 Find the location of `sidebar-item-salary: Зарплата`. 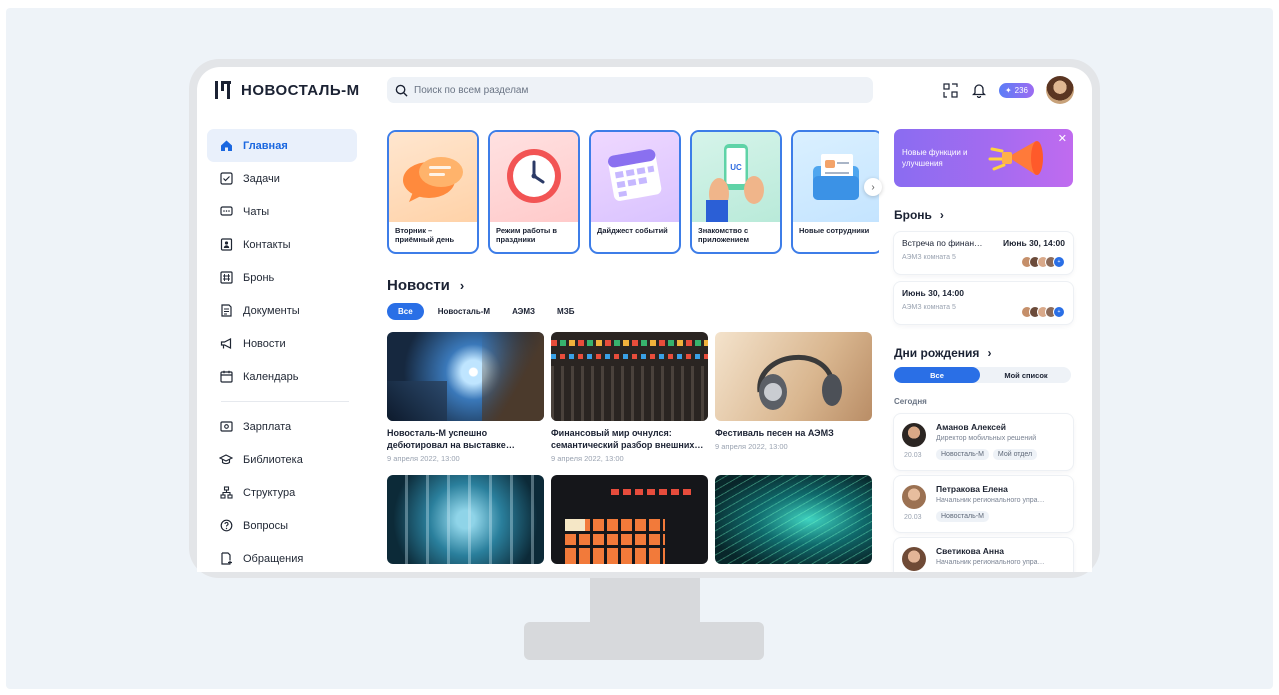

sidebar-item-salary: Зарплата is located at coordinates (282, 426).